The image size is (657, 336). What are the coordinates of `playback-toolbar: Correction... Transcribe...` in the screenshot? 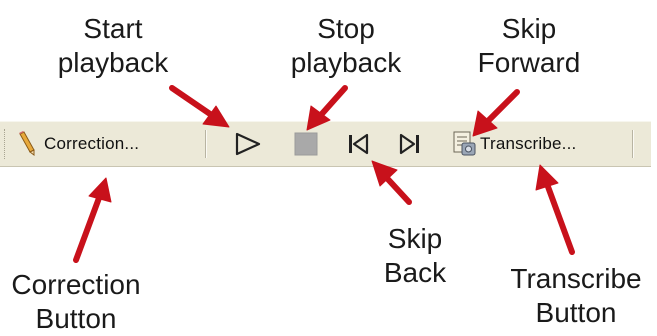 It's located at (325, 144).